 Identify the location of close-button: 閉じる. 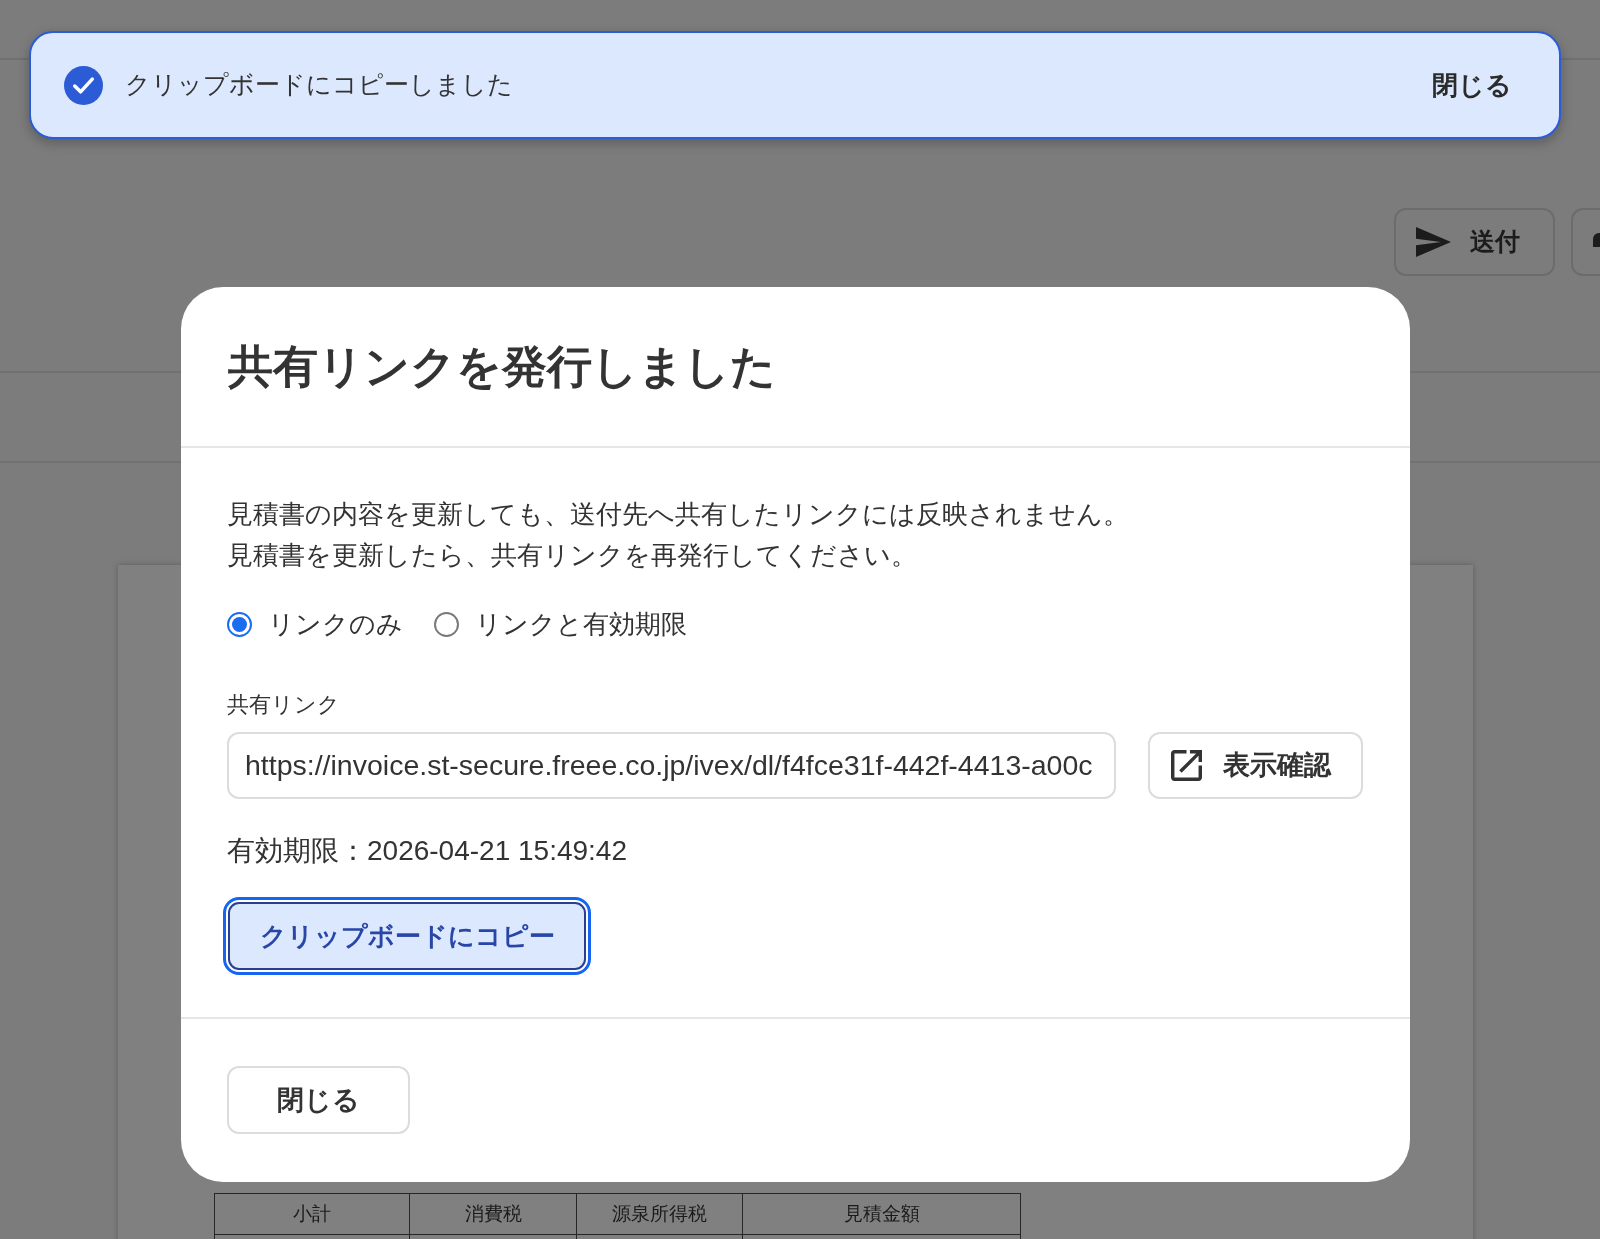
(318, 1100).